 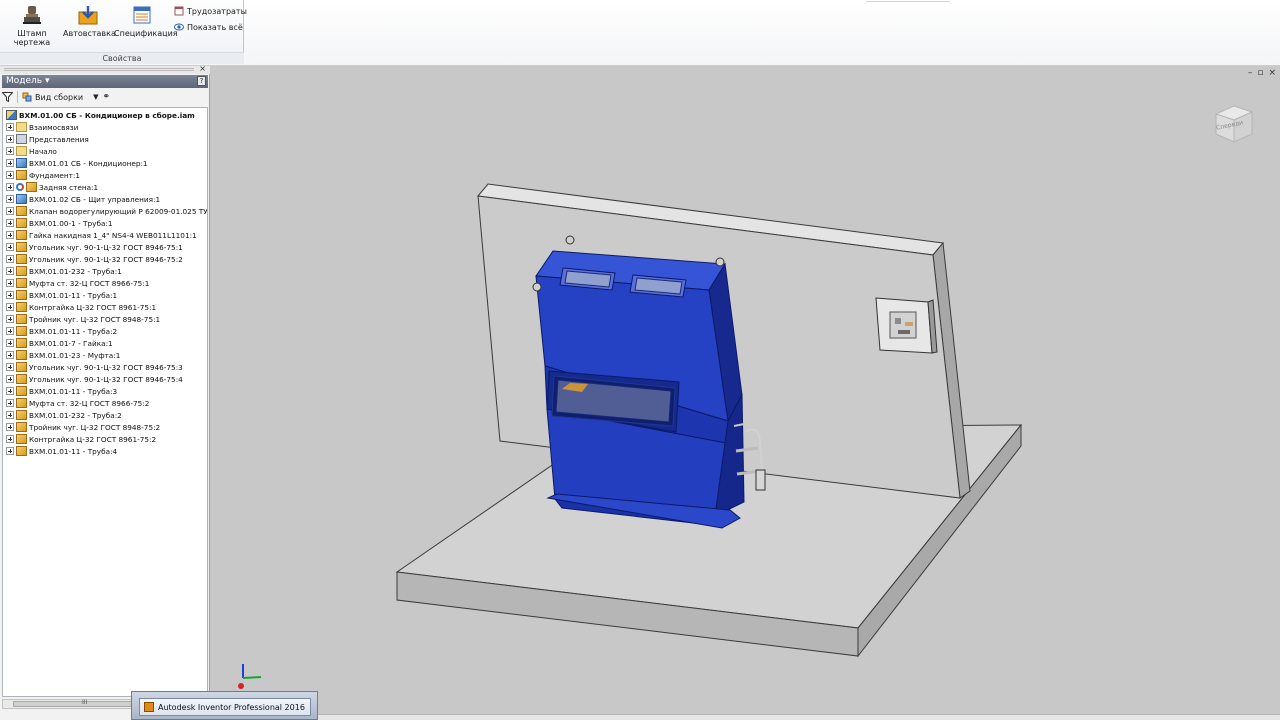 I want to click on tree-item: ВХМ.01.02 СБ - Щит управления:1, so click(x=105, y=199).